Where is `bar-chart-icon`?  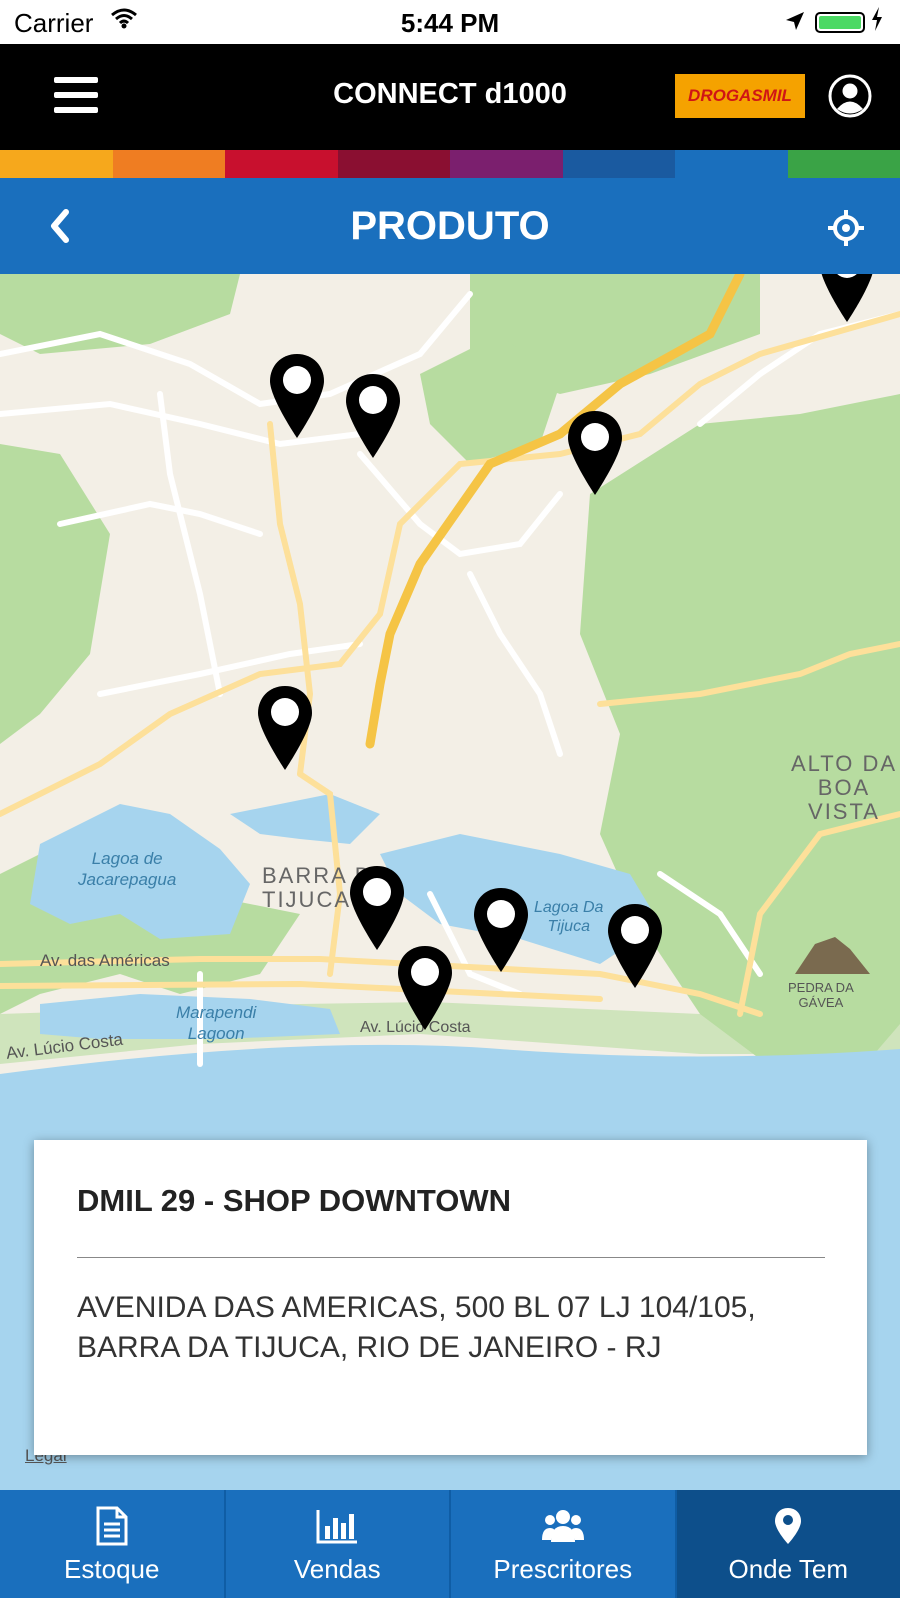 bar-chart-icon is located at coordinates (338, 1526).